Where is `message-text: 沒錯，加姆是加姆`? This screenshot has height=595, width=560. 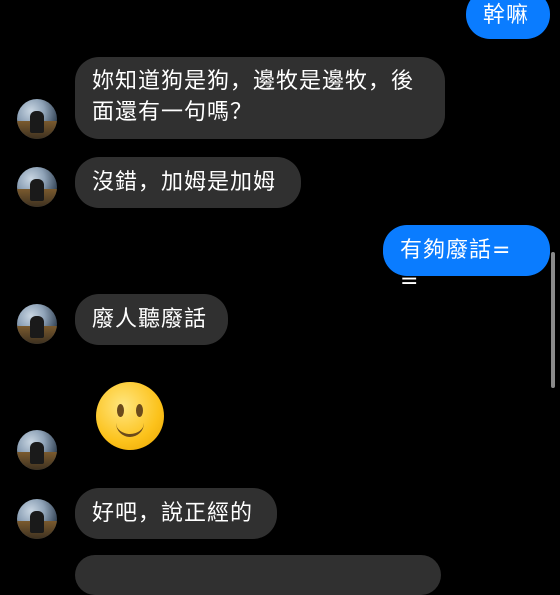
message-text: 沒錯，加姆是加姆 is located at coordinates (184, 182).